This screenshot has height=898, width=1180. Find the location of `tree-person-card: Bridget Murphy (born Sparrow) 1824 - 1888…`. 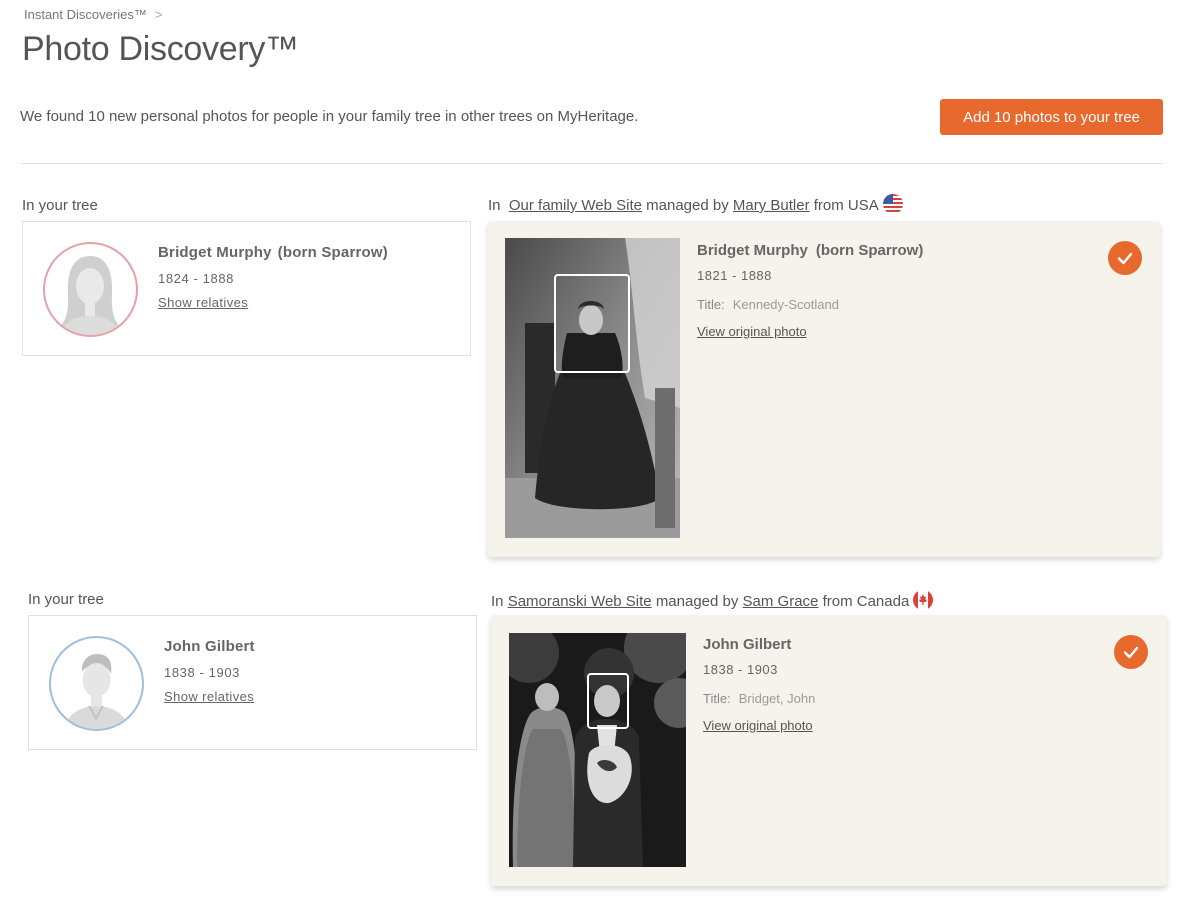

tree-person-card: Bridget Murphy (born Sparrow) 1824 - 1888… is located at coordinates (246, 288).